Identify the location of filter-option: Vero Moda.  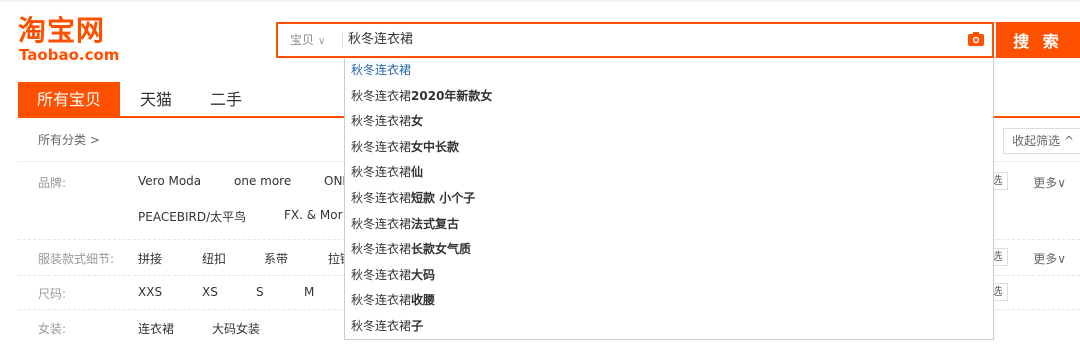
(169, 181).